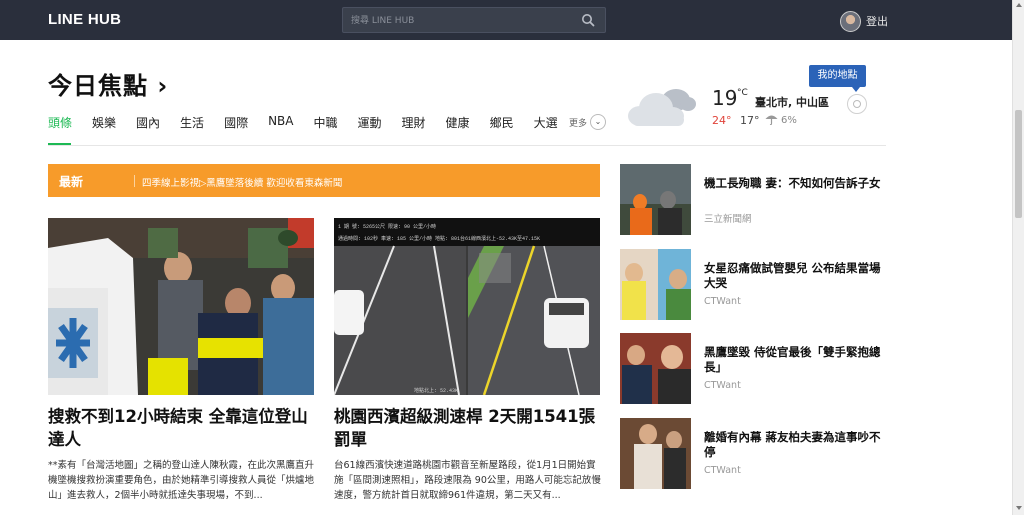 Image resolution: width=1024 pixels, height=515 pixels. I want to click on search-icon, so click(588, 20).